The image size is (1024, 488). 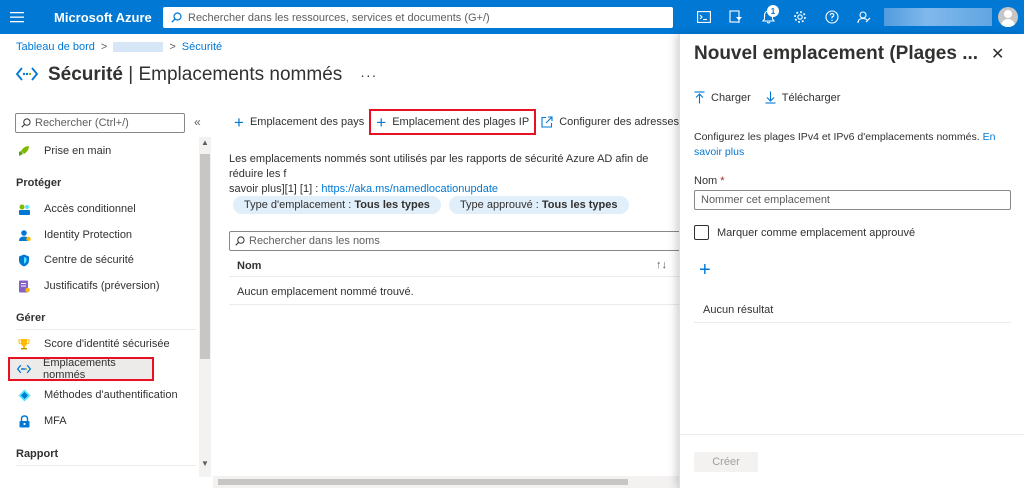 I want to click on rocket-icon, so click(x=24, y=151).